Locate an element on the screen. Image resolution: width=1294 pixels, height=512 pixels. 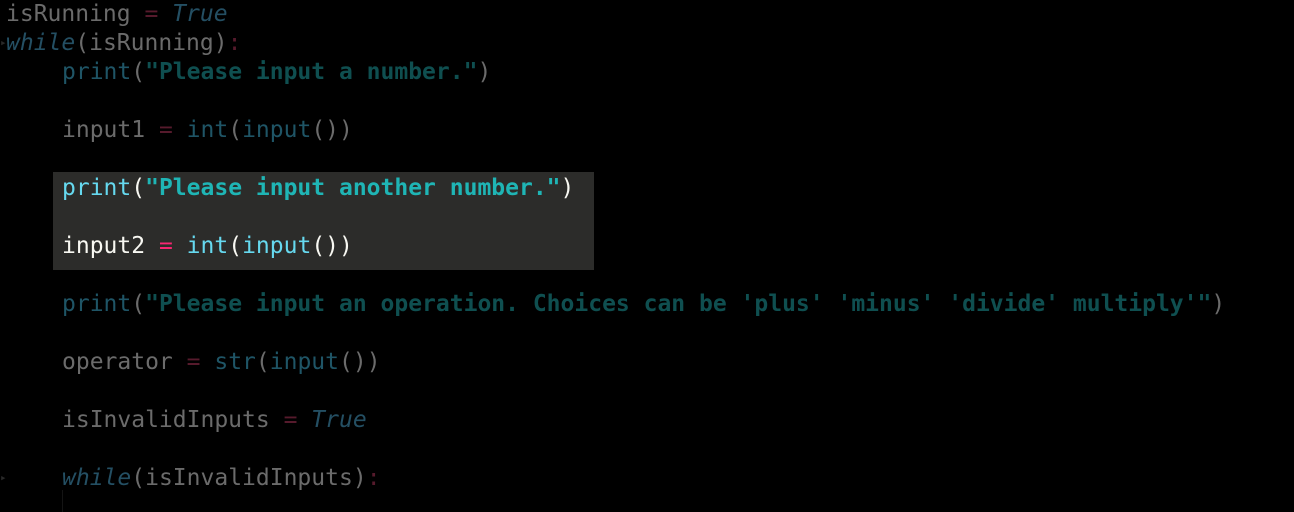
code-line-10: while(isInvalidInputs): is located at coordinates (221, 478).